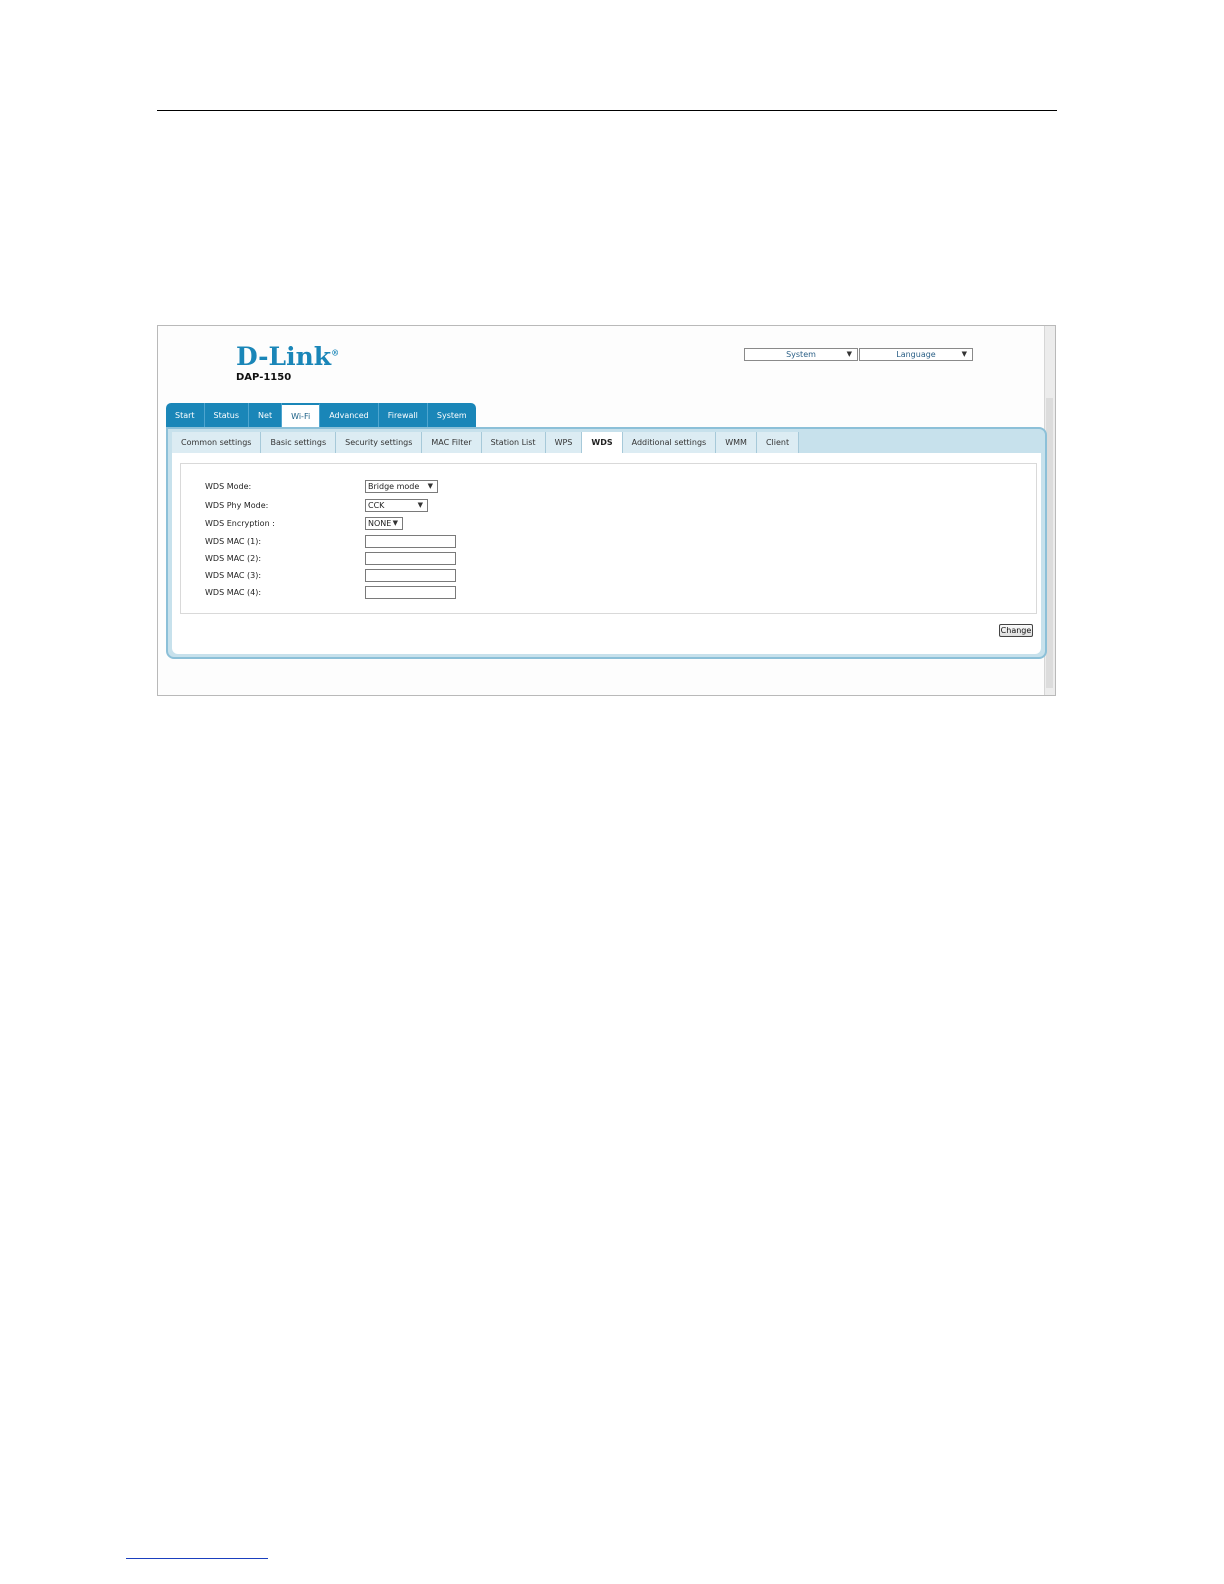 Image resolution: width=1224 pixels, height=1584 pixels. What do you see at coordinates (266, 415) in the screenshot?
I see `tab-net: Net` at bounding box center [266, 415].